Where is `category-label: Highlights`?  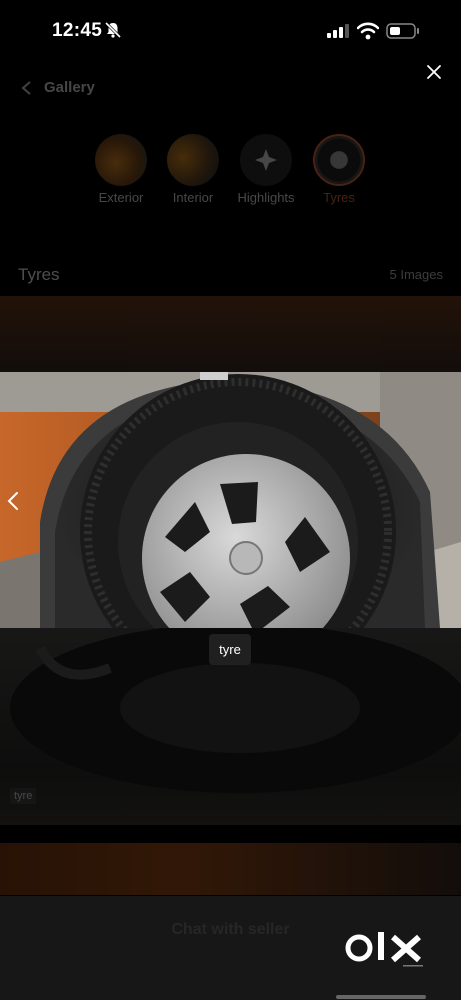
category-label: Highlights is located at coordinates (266, 197).